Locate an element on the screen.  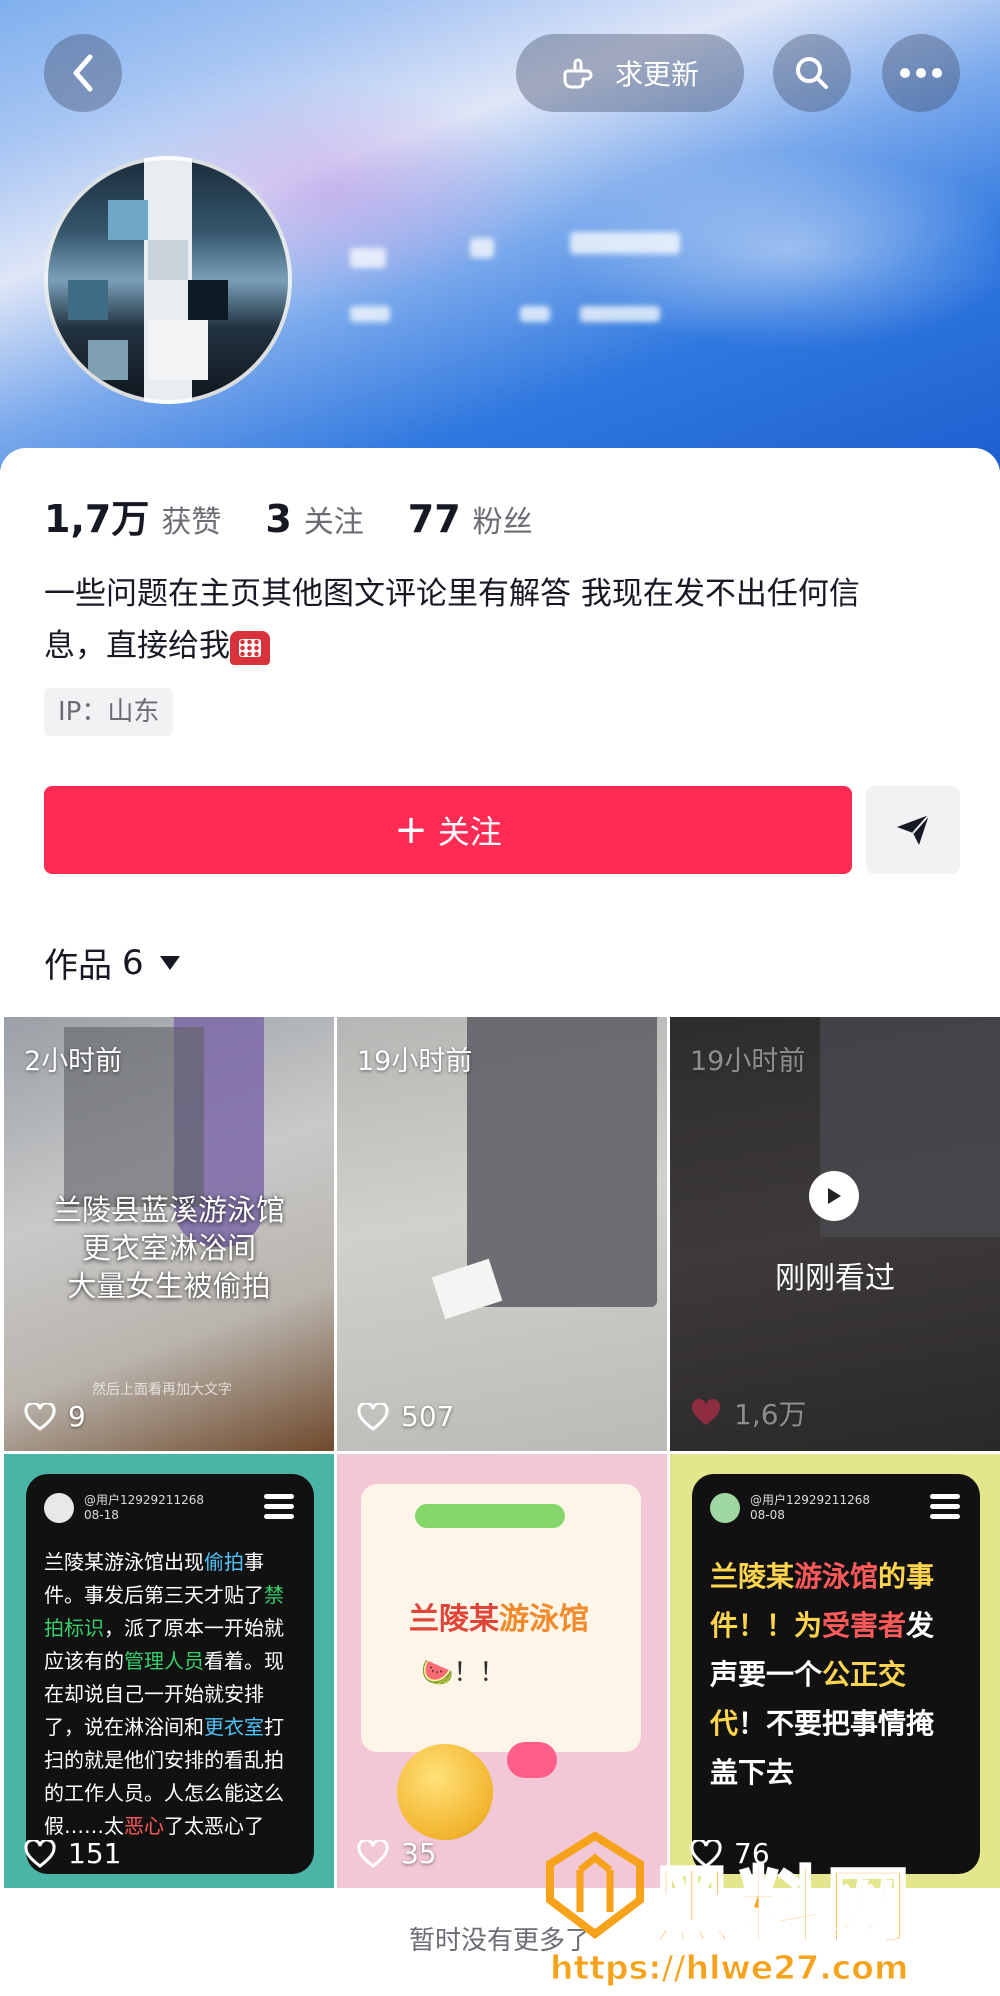
watermark-url: https://hlwe27.com is located at coordinates (729, 1968).